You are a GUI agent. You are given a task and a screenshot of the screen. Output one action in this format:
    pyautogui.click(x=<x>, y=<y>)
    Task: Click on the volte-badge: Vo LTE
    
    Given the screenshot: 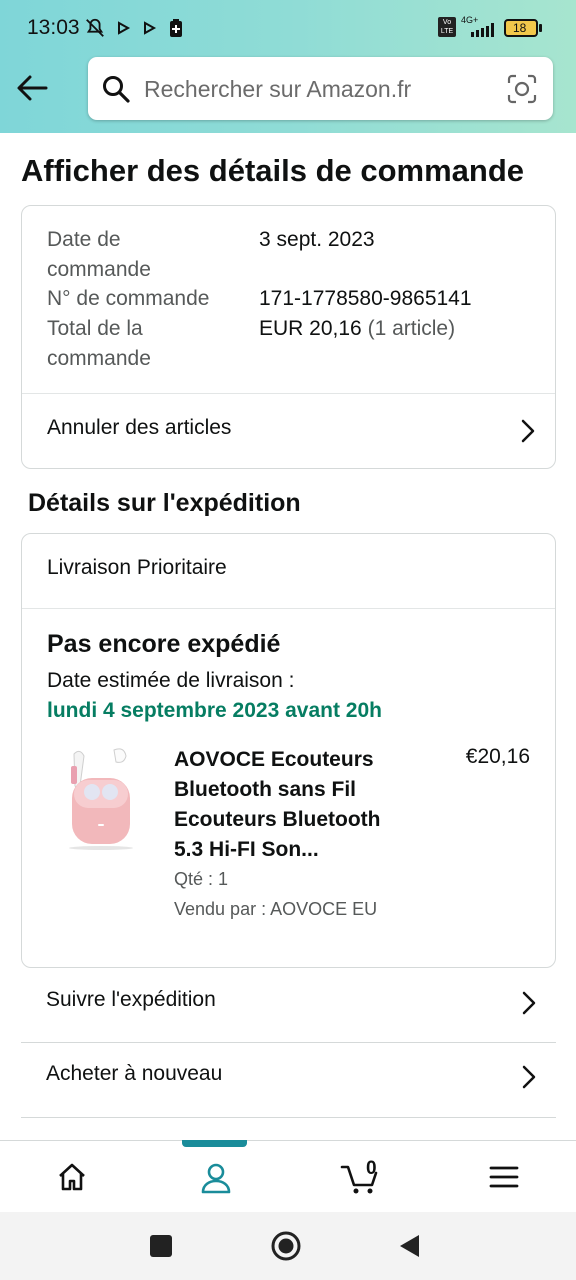 What is the action you would take?
    pyautogui.click(x=447, y=27)
    